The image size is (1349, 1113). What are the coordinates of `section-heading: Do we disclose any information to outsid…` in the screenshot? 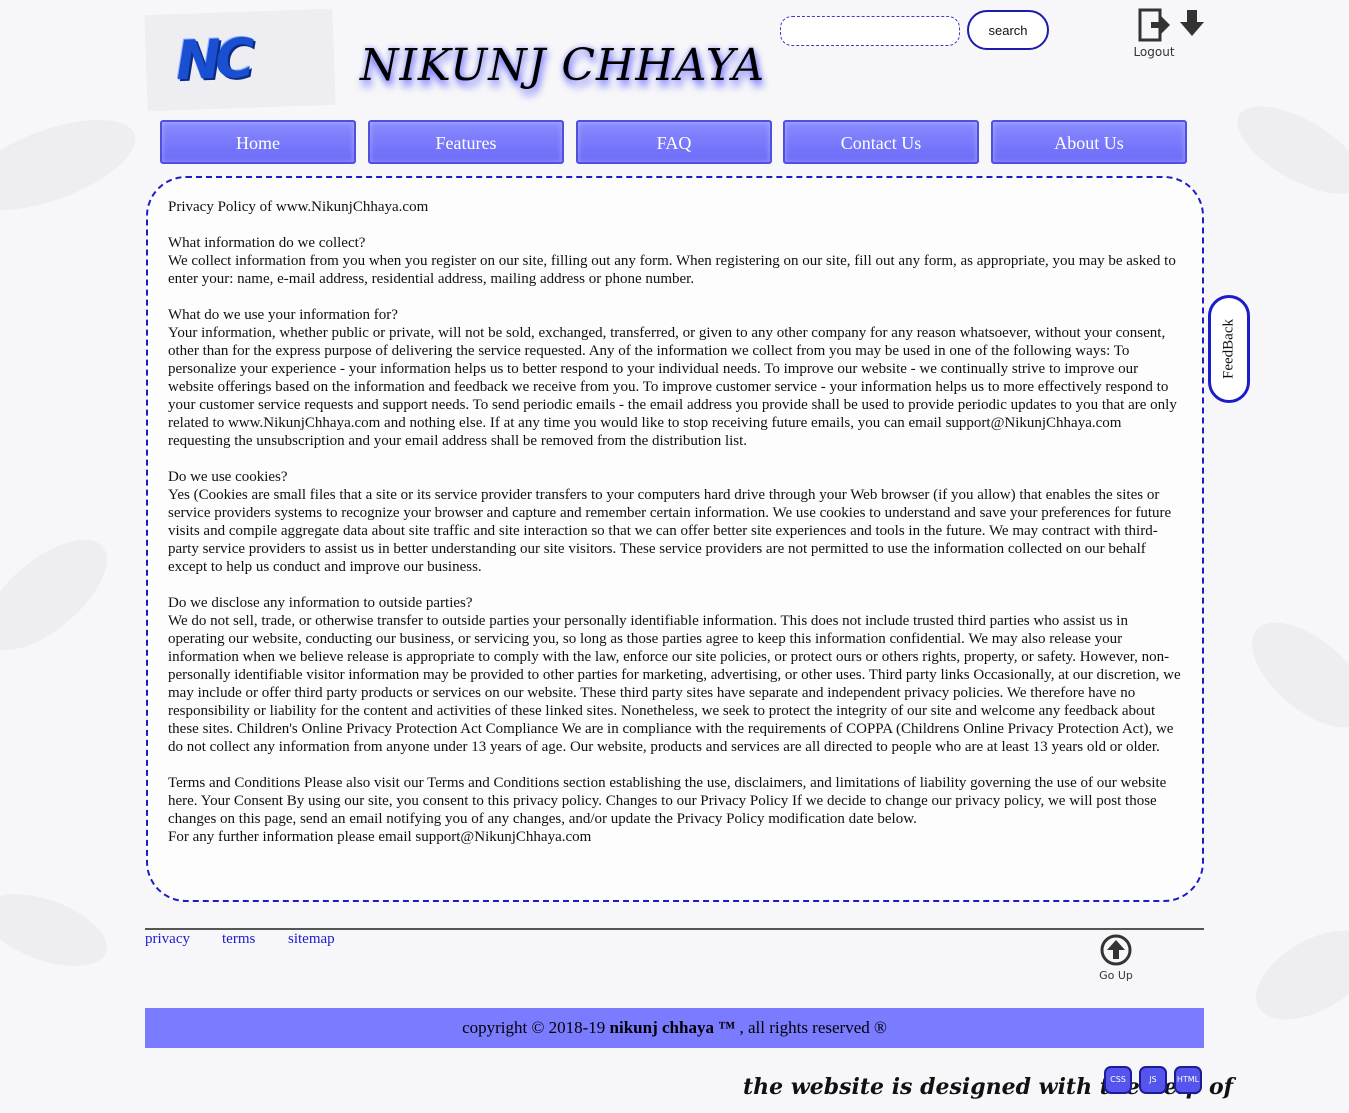 It's located at (320, 603).